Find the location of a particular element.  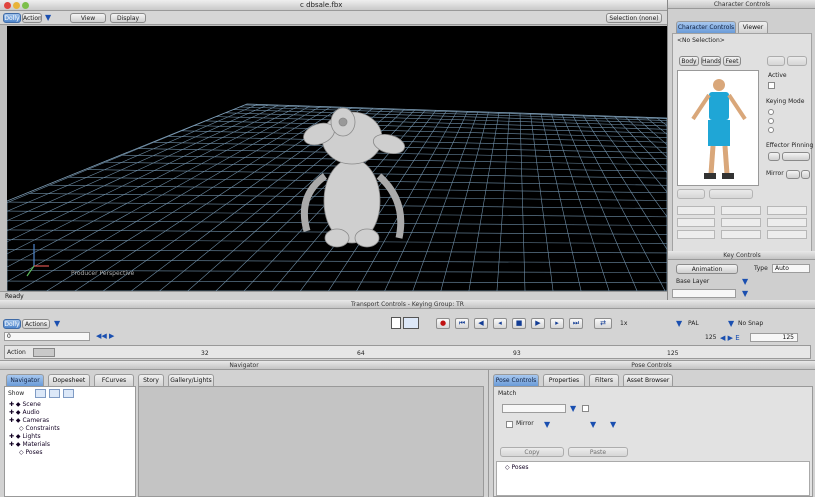

display-menu: Display is located at coordinates (128, 18).